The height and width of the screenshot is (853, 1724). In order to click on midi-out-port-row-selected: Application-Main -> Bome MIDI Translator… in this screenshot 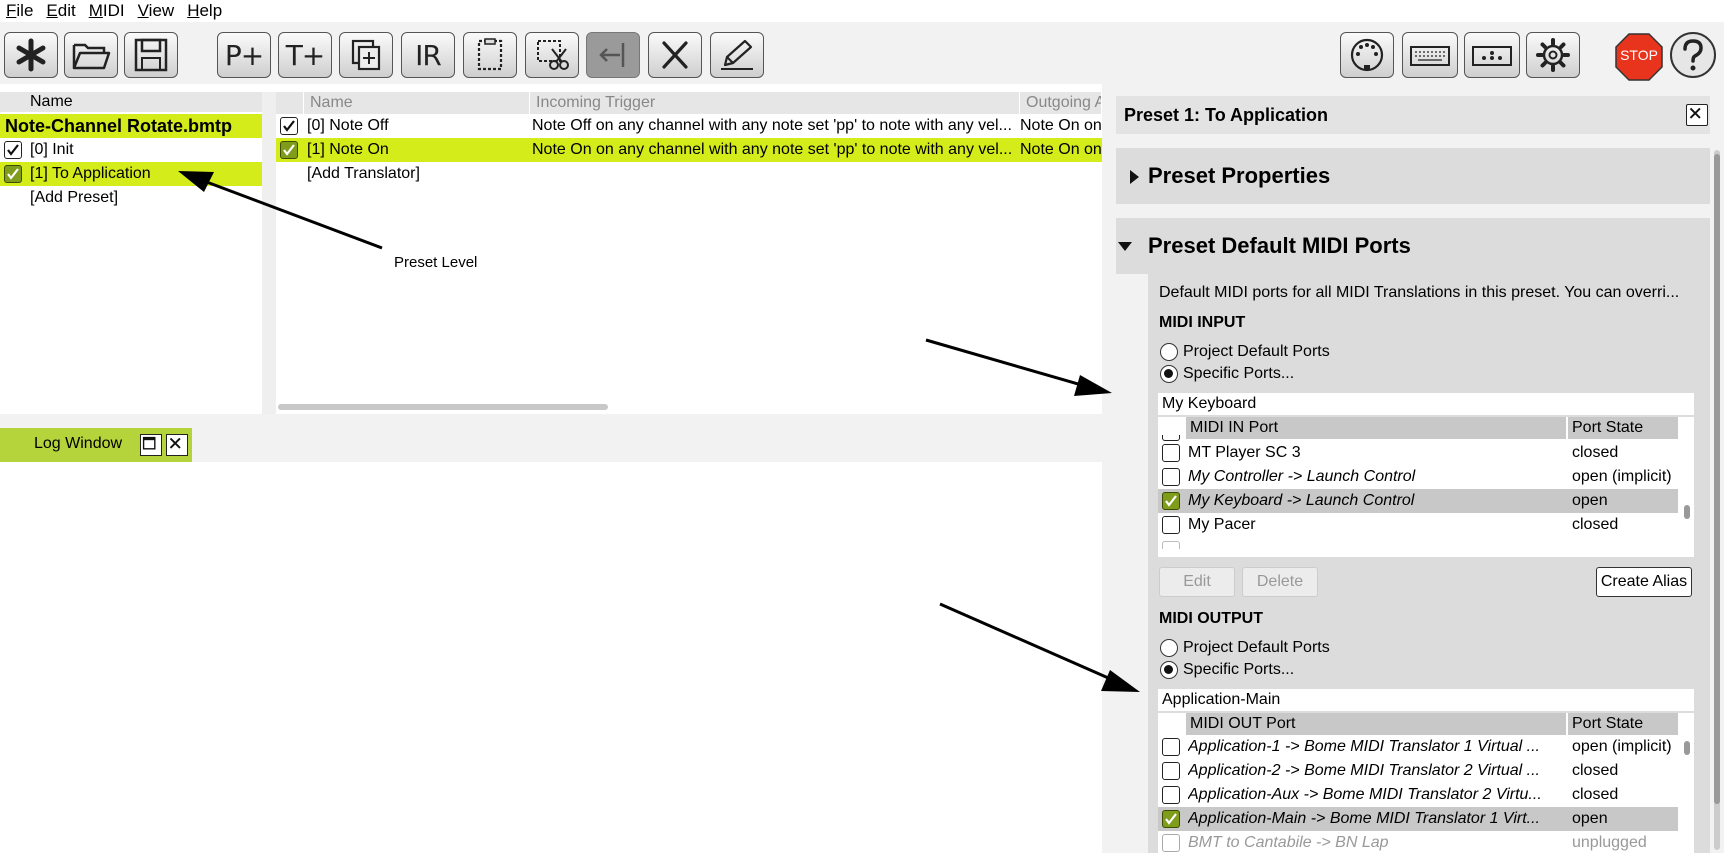, I will do `click(1418, 819)`.